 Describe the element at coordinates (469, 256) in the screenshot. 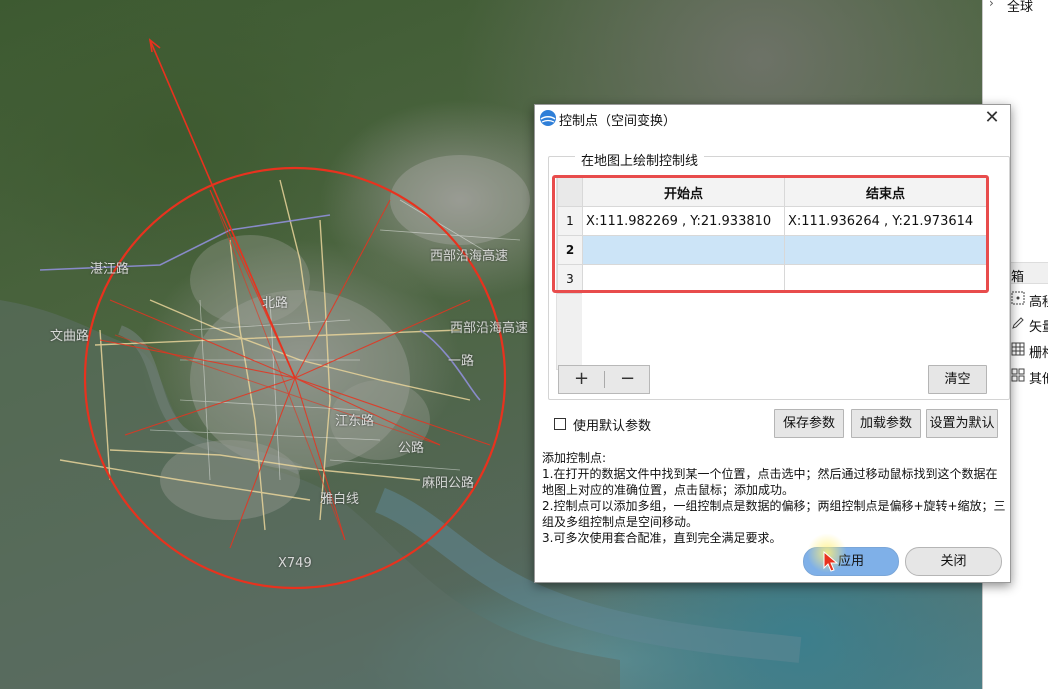

I see `map-label-highway-1: 西部沿海高速` at that location.